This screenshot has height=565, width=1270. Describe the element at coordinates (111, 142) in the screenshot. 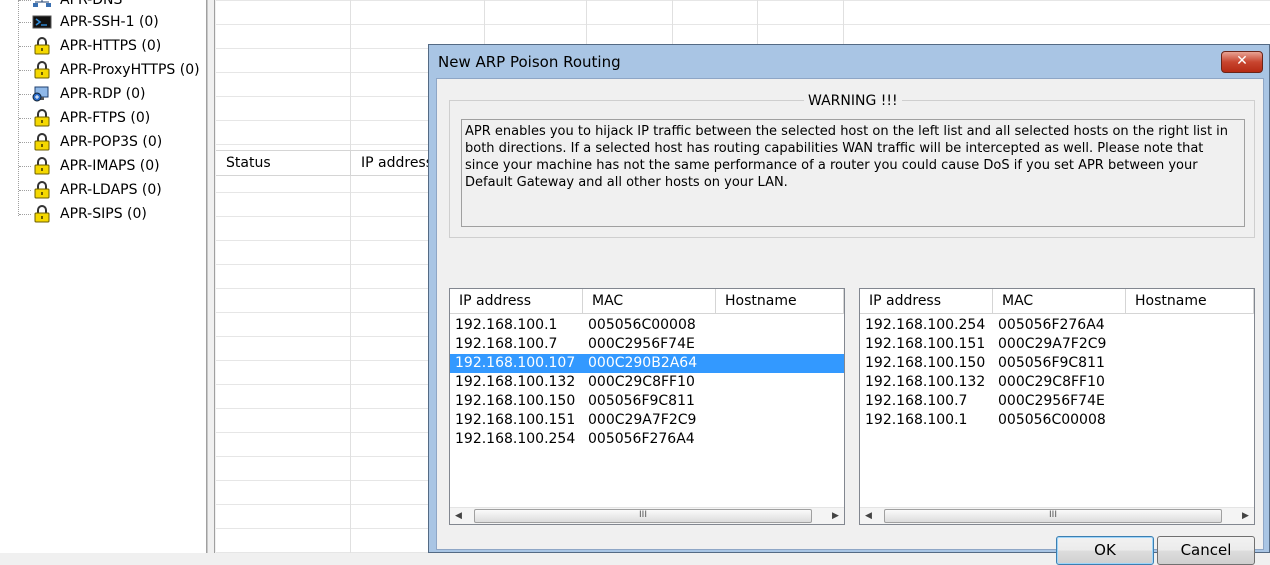

I see `tree-item-label: APR-POP3S (0)` at that location.